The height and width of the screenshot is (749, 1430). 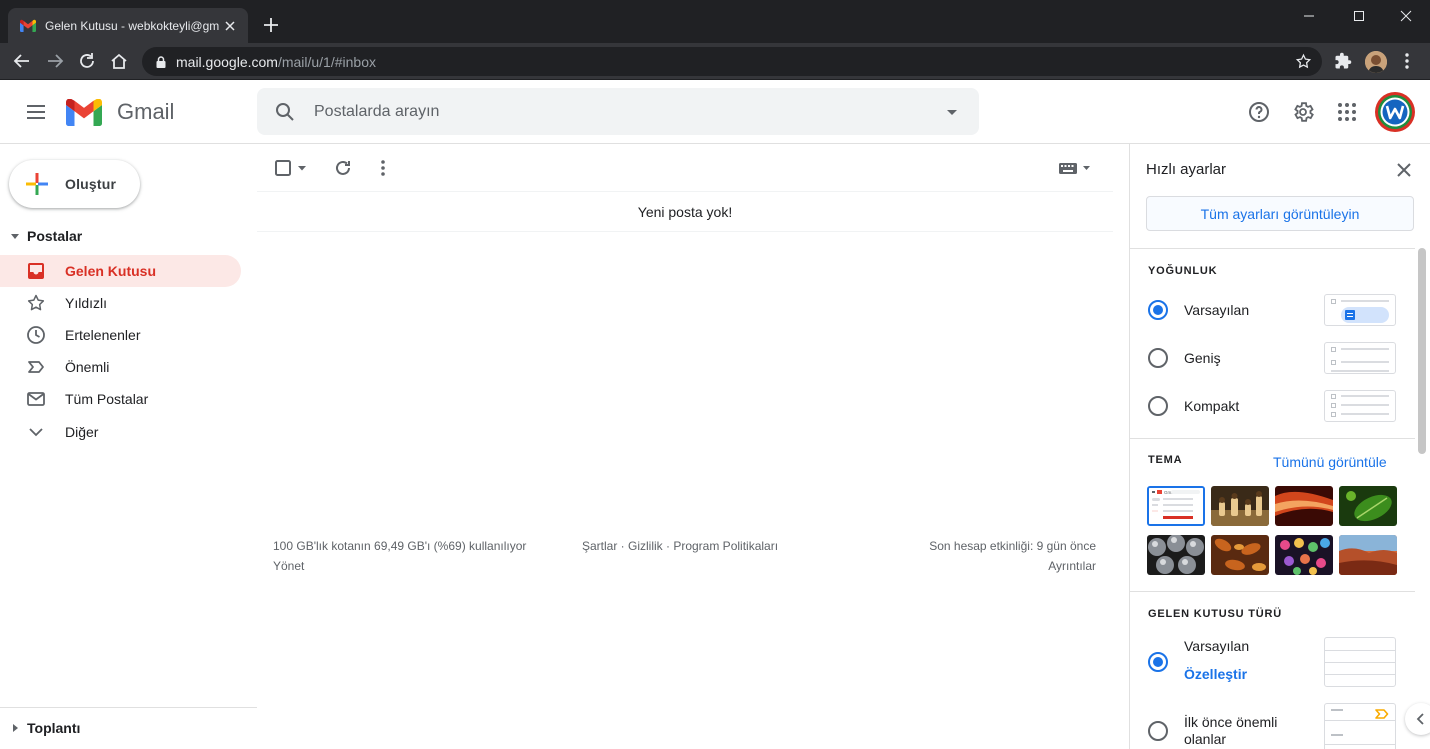 I want to click on theme-canyon-thumb, so click(x=1304, y=506).